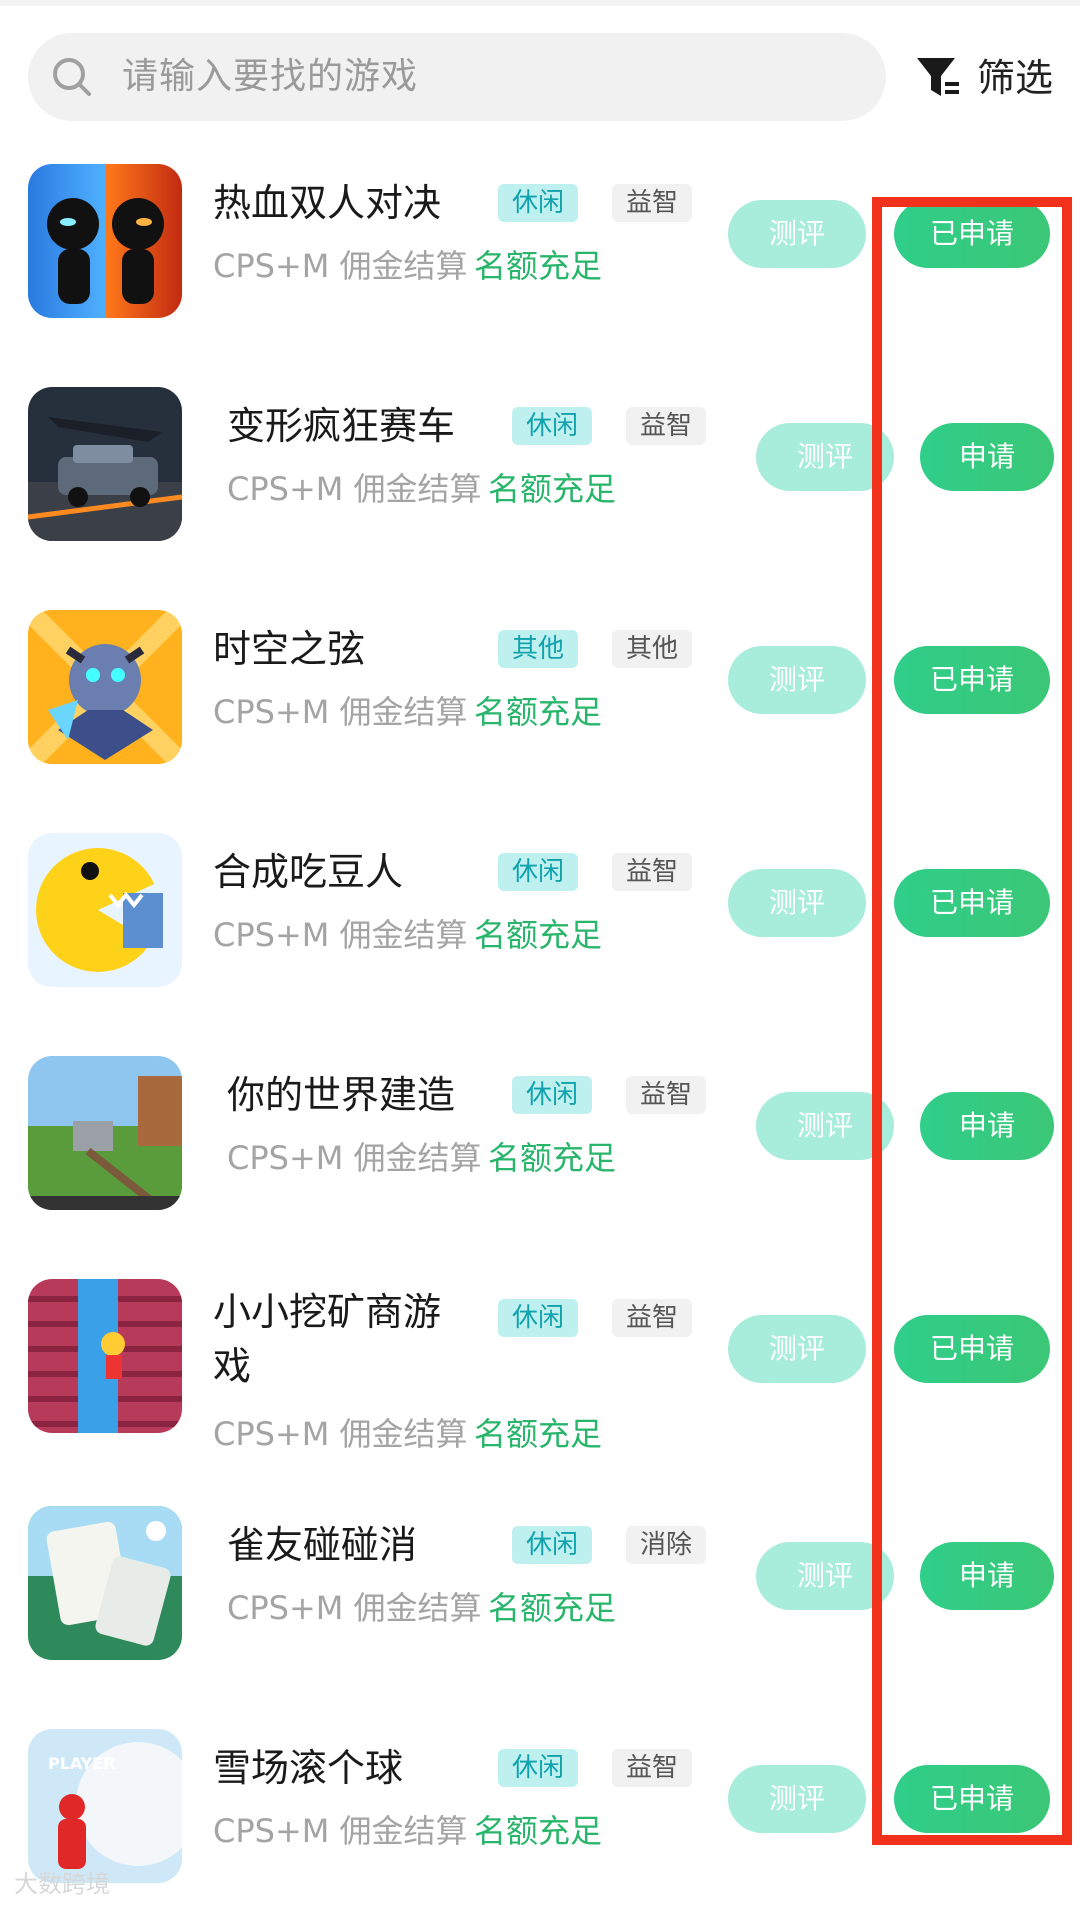  Describe the element at coordinates (666, 1545) in the screenshot. I see `tag-category: 消除` at that location.